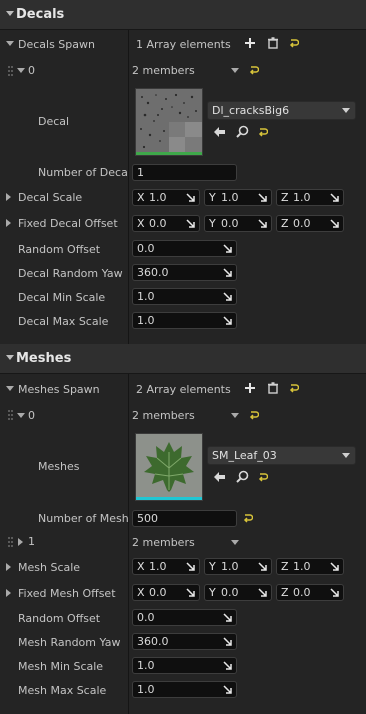  What do you see at coordinates (83, 172) in the screenshot?
I see `number-of-decals-label: Number of Decals` at bounding box center [83, 172].